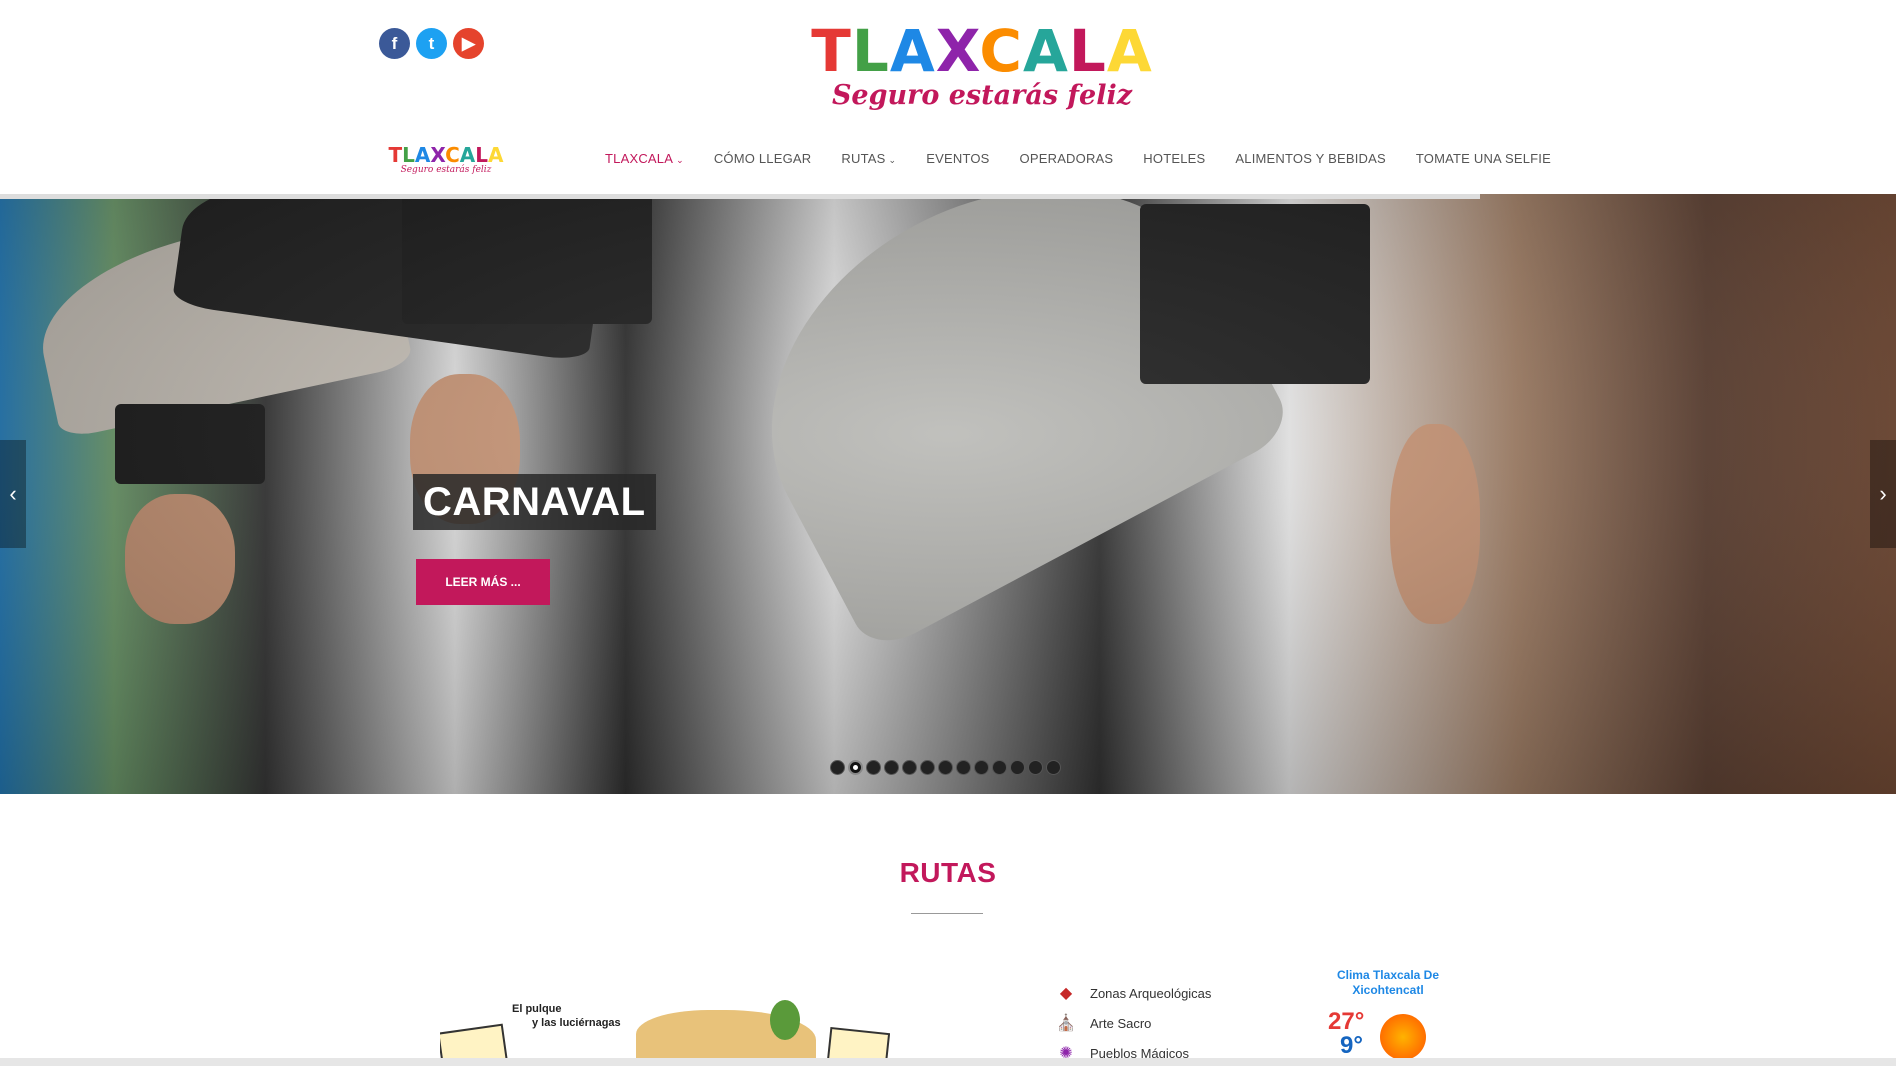 This screenshot has width=1896, height=1068. I want to click on slider-prev-arrow: ‹, so click(13, 494).